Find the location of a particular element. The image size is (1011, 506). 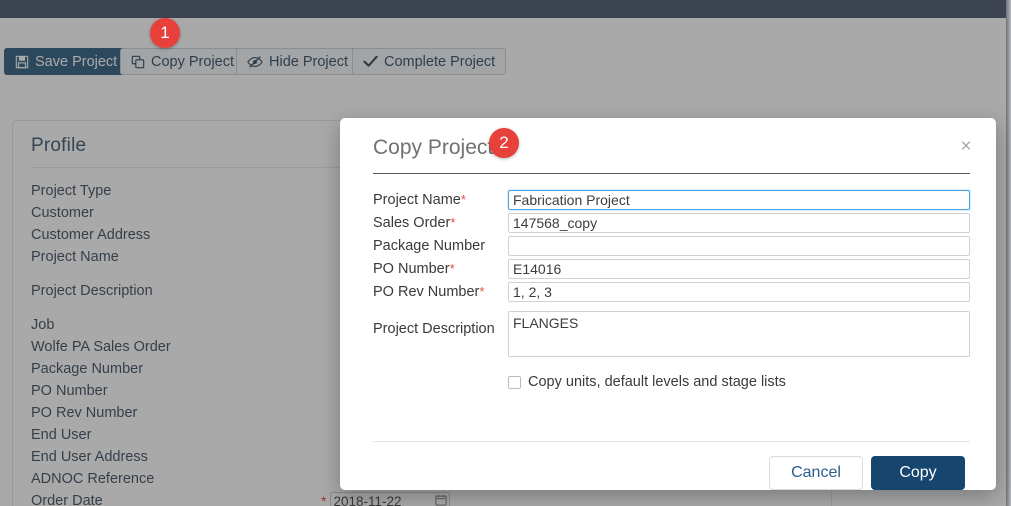

sales-order-control is located at coordinates (739, 223).